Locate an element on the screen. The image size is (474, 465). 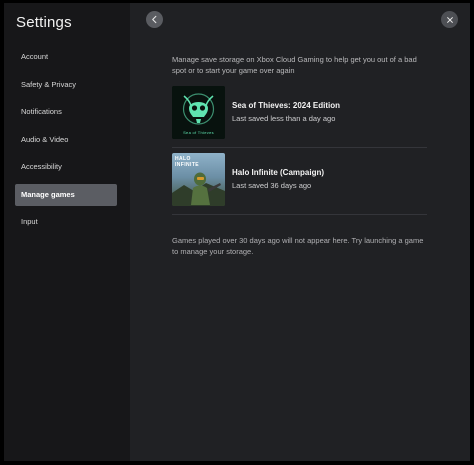
sidebar-item-input: Input is located at coordinates (66, 222).